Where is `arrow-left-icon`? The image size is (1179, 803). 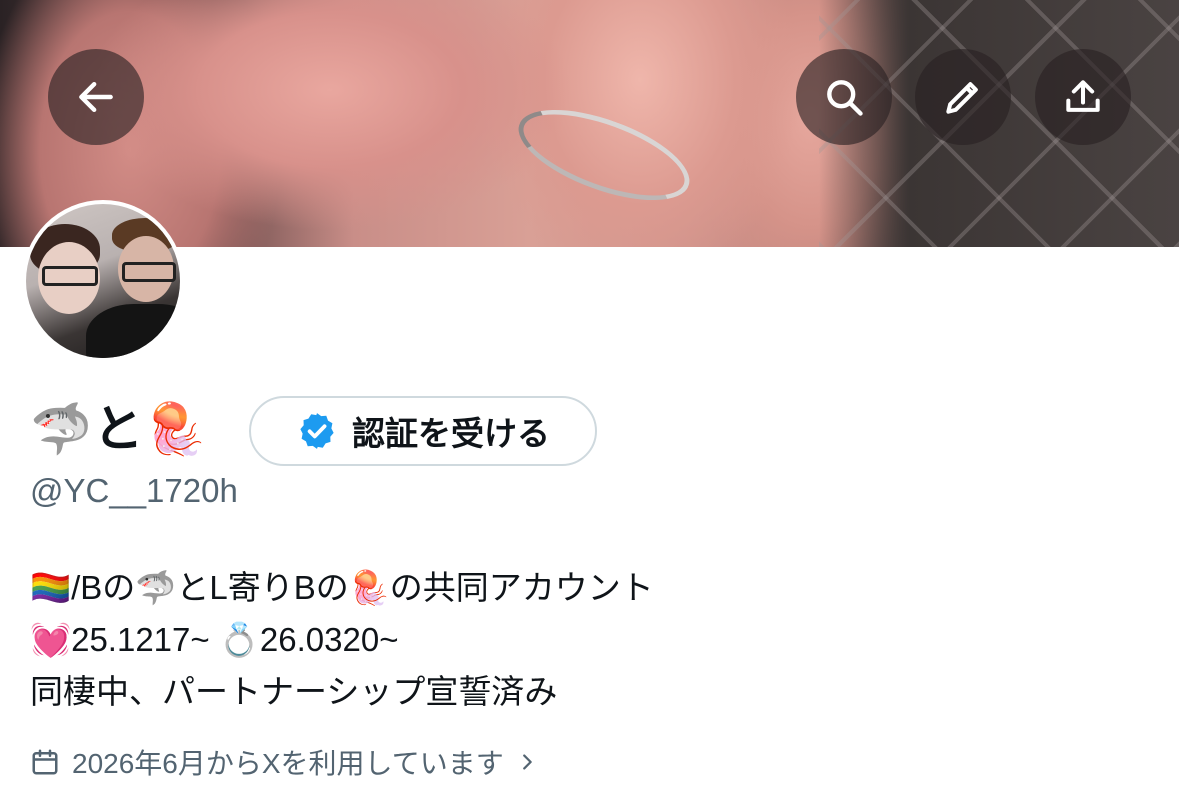 arrow-left-icon is located at coordinates (96, 97).